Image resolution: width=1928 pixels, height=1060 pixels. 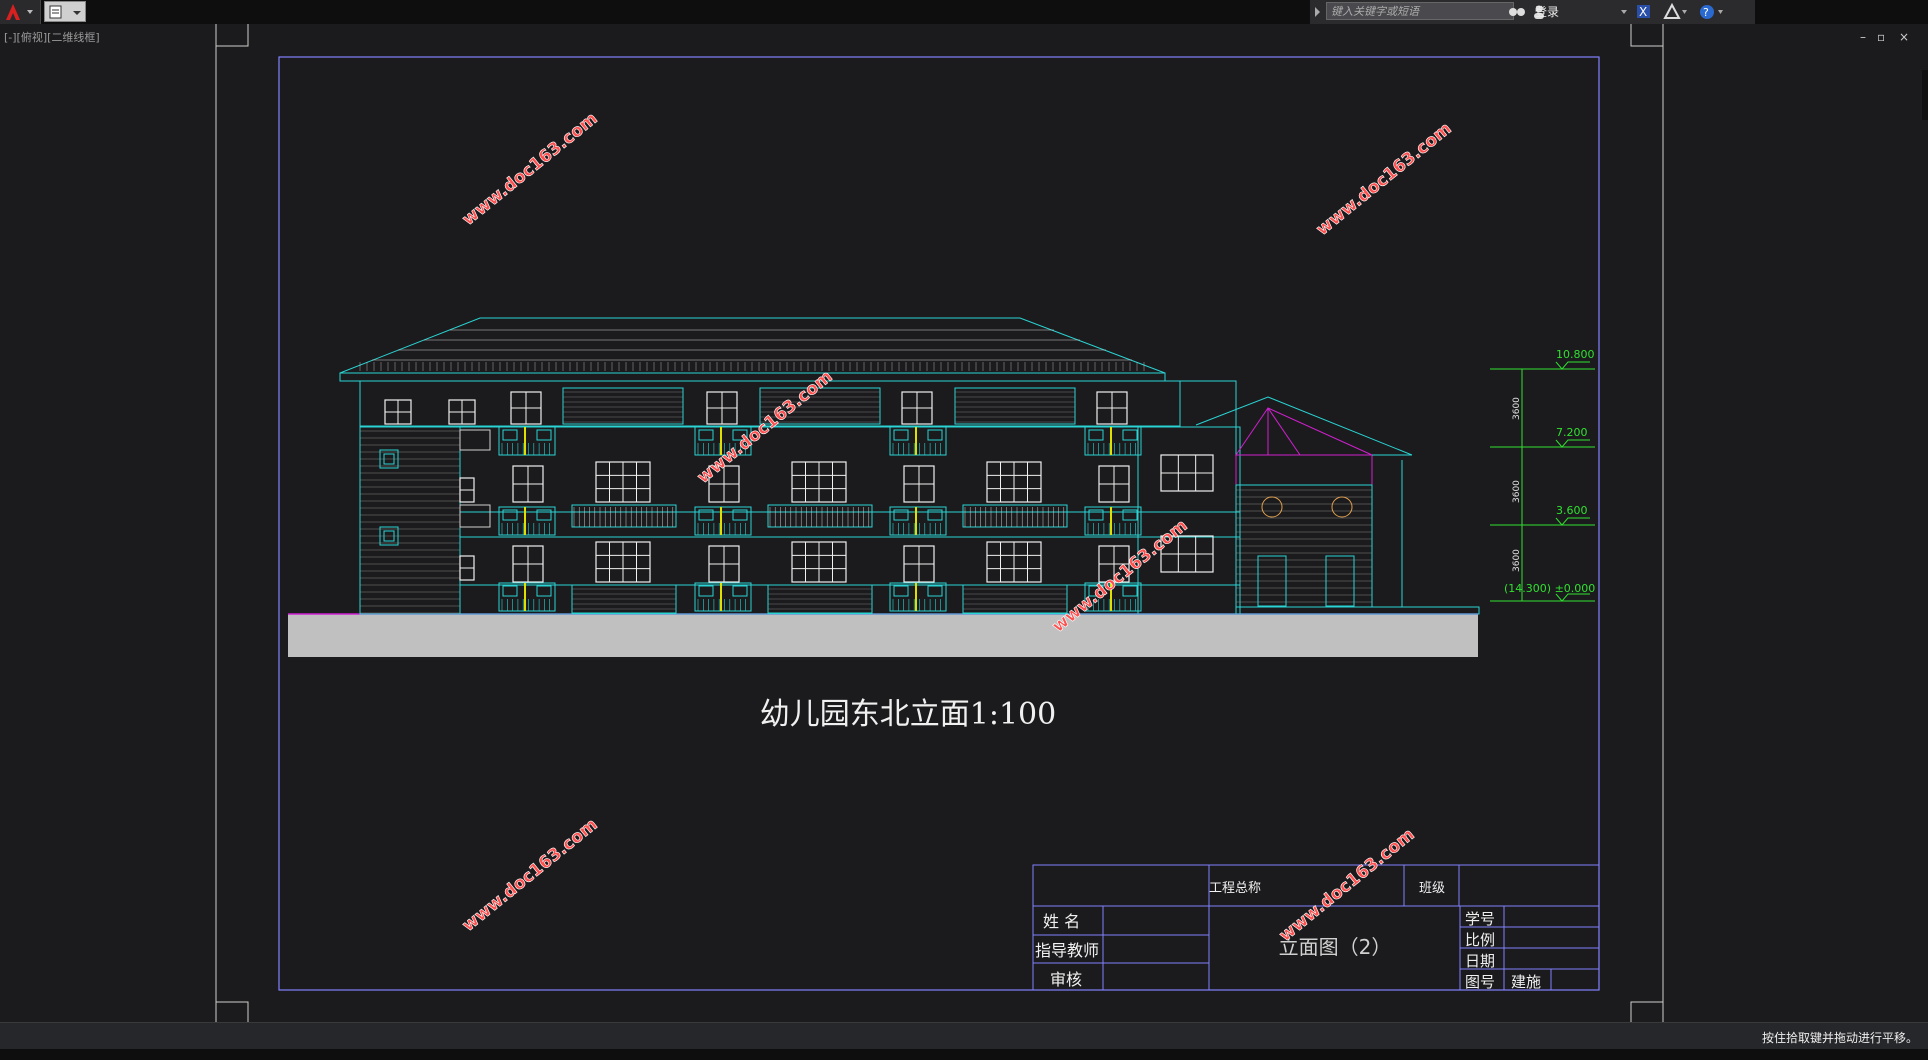 I want to click on dim-floor-1: 3600, so click(x=1517, y=560).